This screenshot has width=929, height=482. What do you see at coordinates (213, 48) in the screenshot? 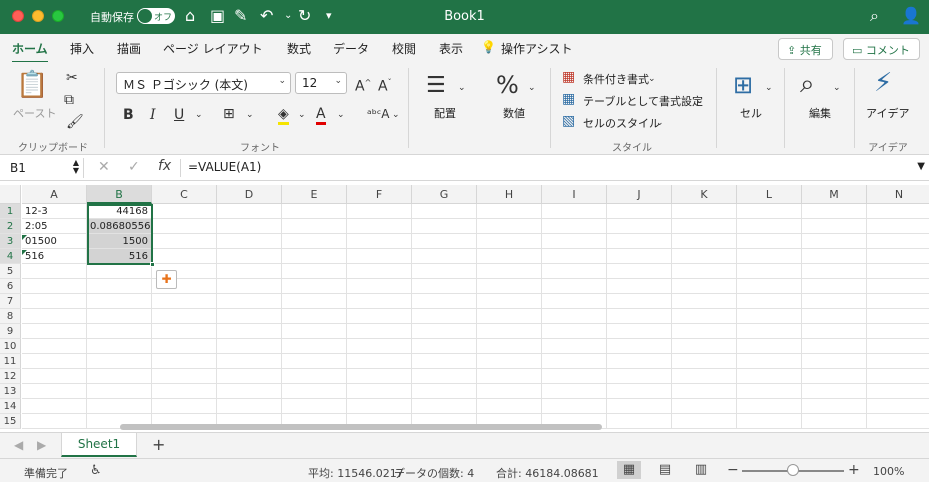
I see `tab-page-layout: ページ レイアウト` at bounding box center [213, 48].